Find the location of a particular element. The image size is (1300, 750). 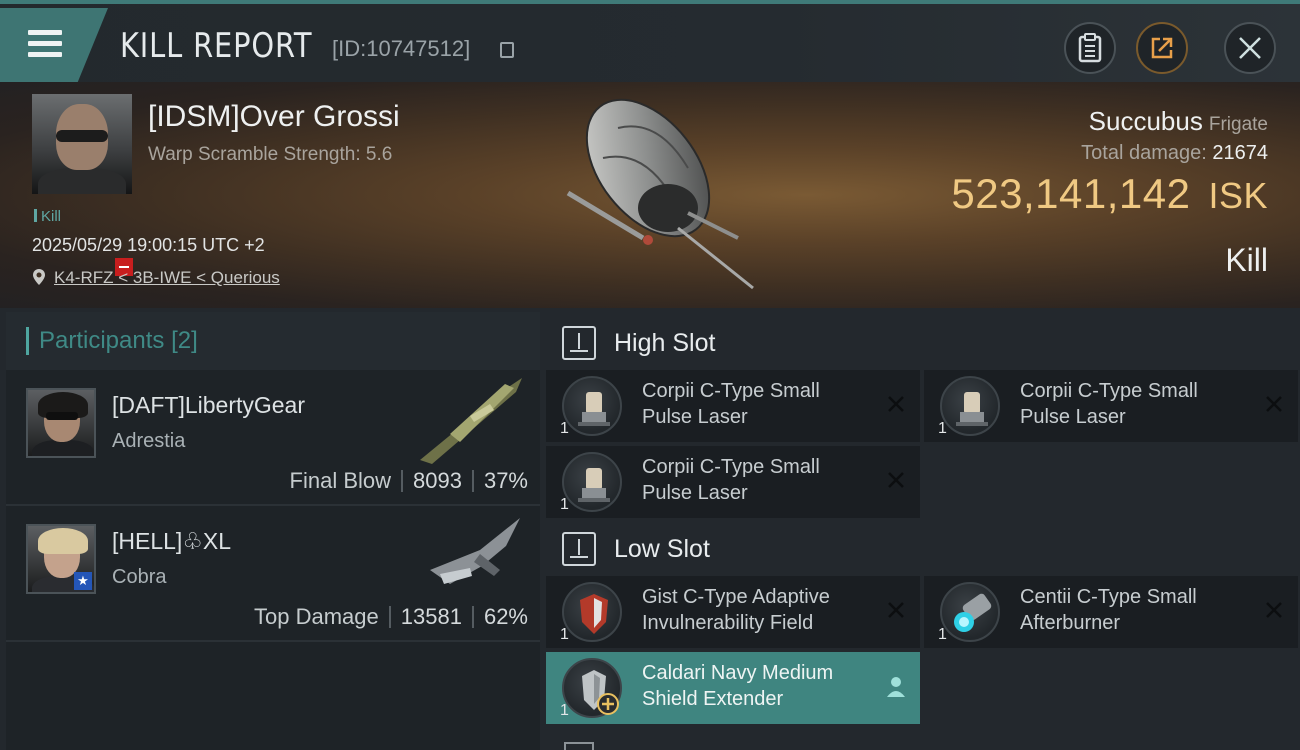

victim-avatar is located at coordinates (82, 144).